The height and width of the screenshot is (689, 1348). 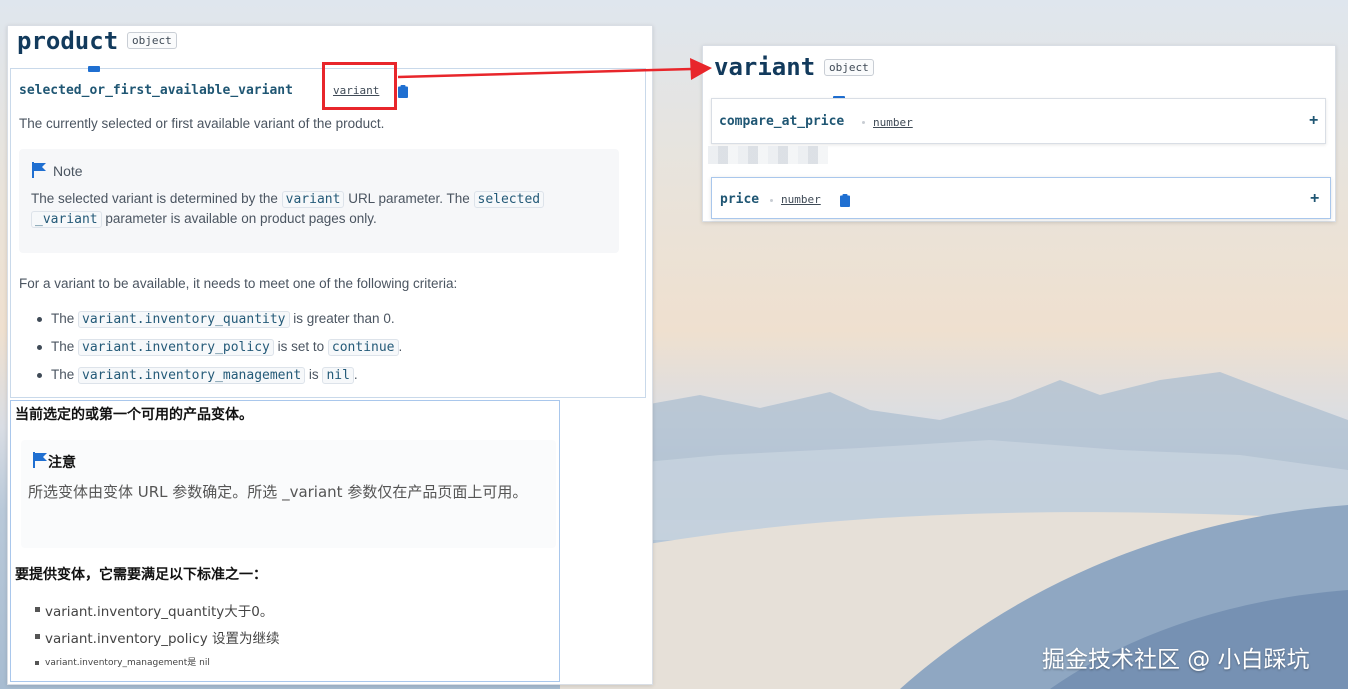 I want to click on code-variant-suffix: _variant, so click(x=66, y=219).